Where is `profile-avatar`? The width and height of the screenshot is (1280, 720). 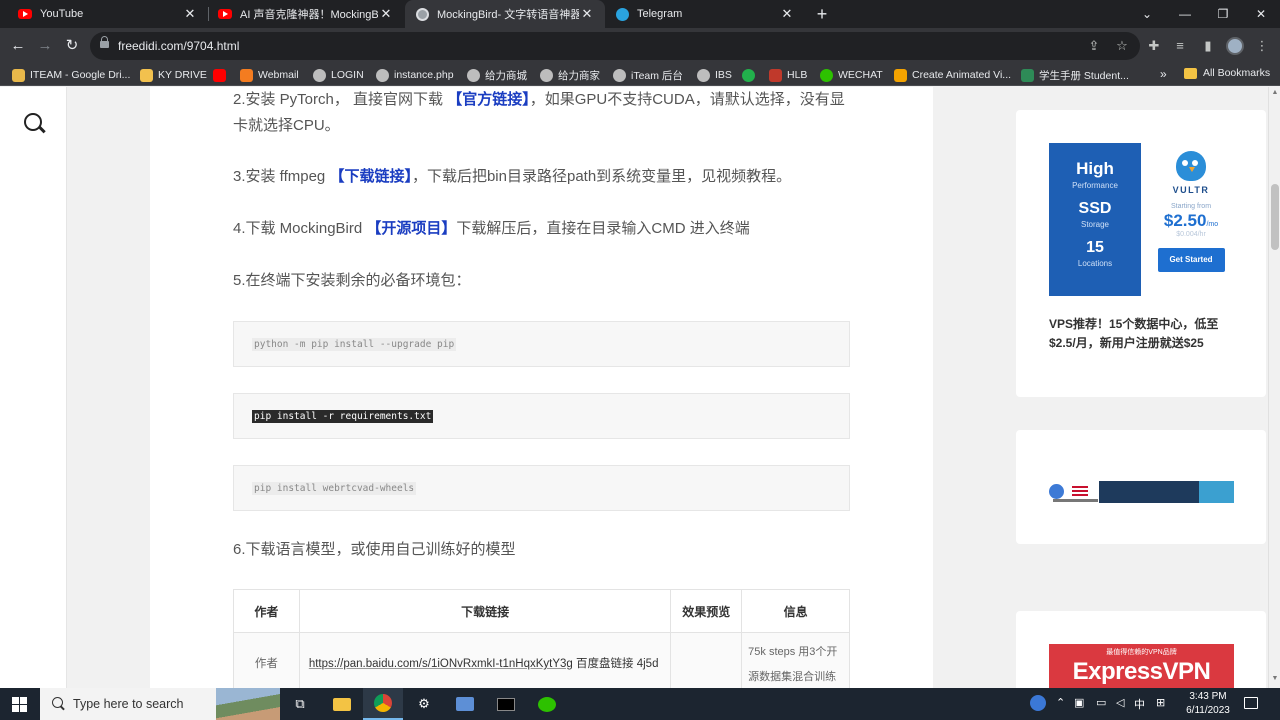 profile-avatar is located at coordinates (1235, 46).